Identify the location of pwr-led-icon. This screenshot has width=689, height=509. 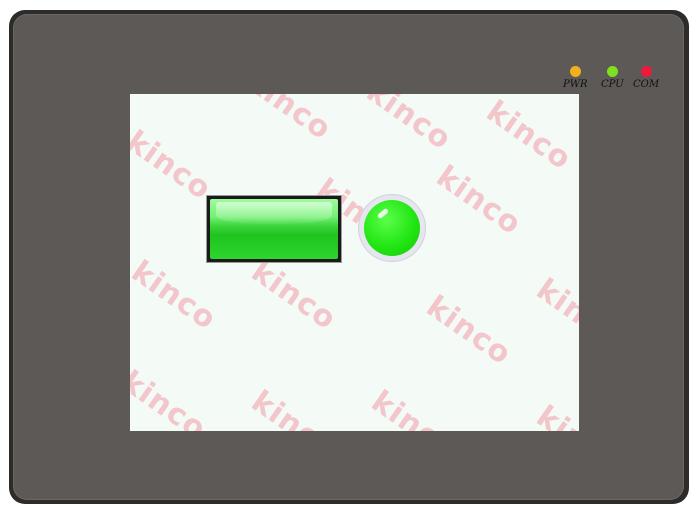
(575, 71).